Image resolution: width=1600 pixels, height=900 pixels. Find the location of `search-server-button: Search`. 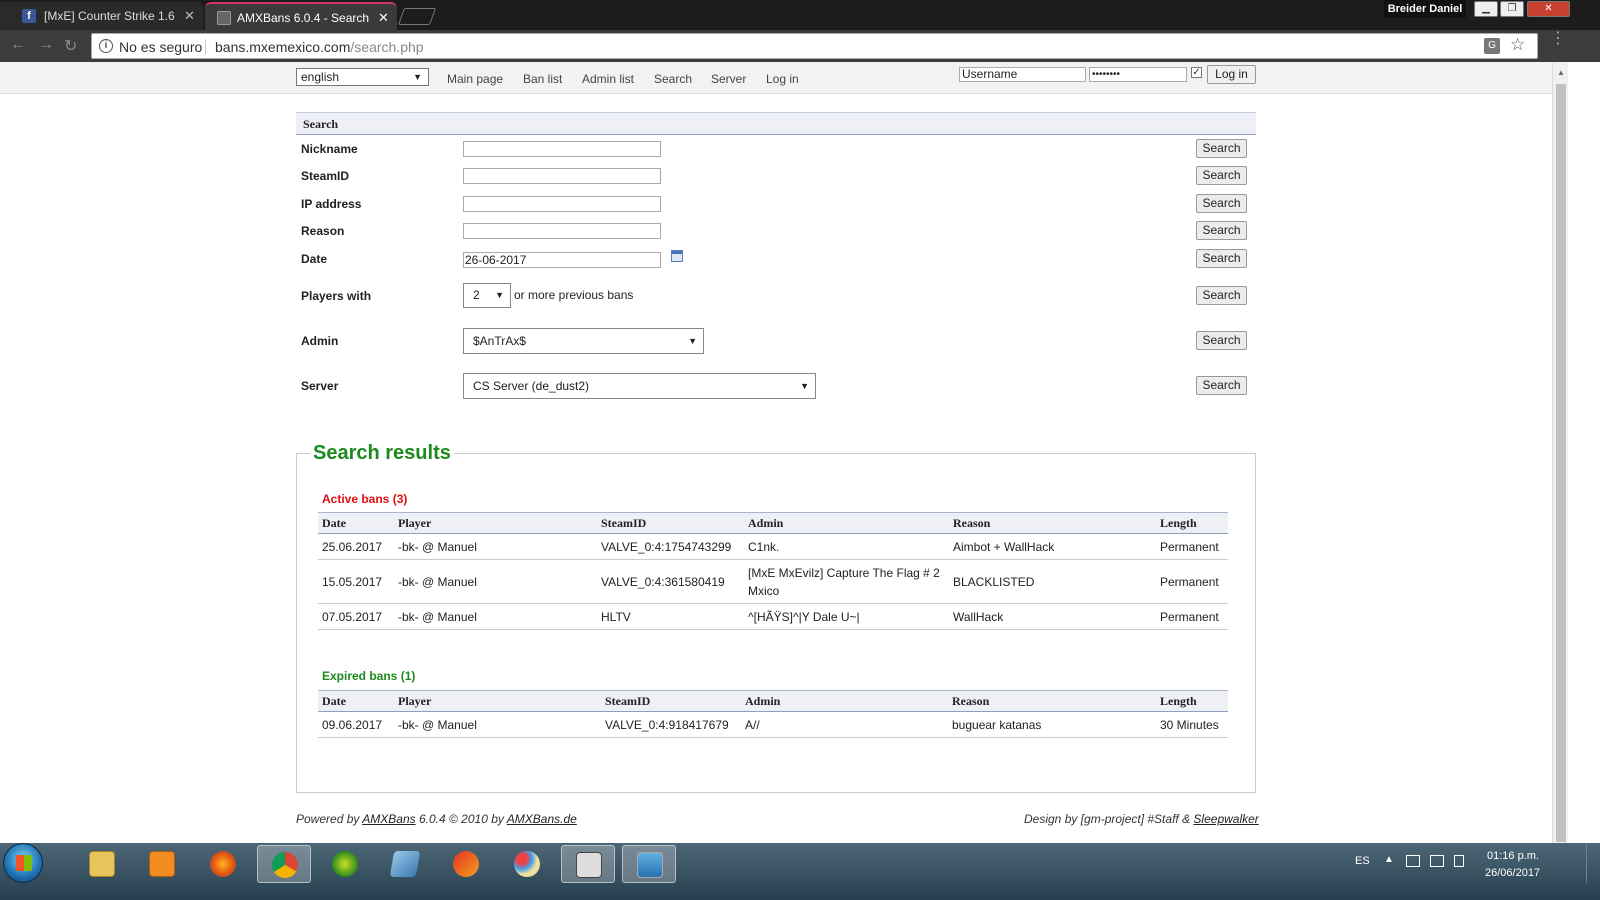

search-server-button: Search is located at coordinates (1221, 385).